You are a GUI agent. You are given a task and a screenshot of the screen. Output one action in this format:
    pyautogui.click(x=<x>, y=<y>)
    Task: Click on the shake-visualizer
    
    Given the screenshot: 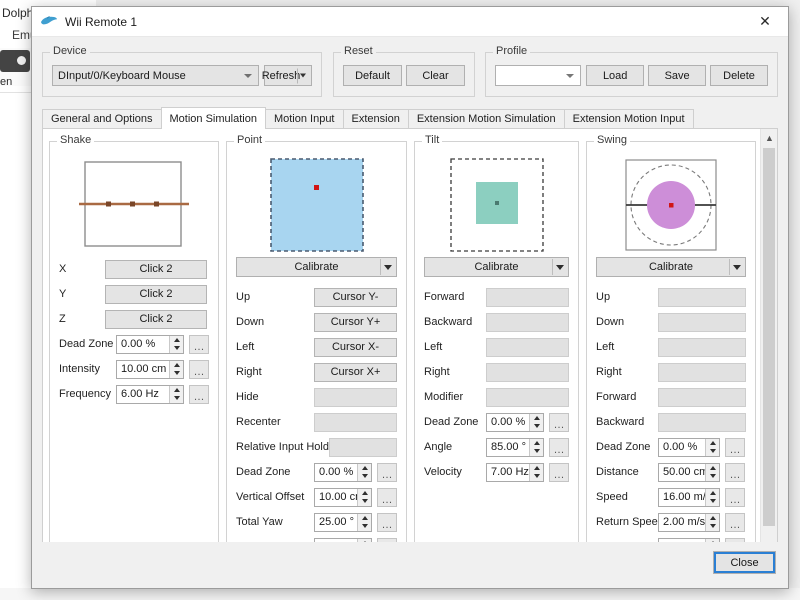 What is the action you would take?
    pyautogui.click(x=134, y=205)
    